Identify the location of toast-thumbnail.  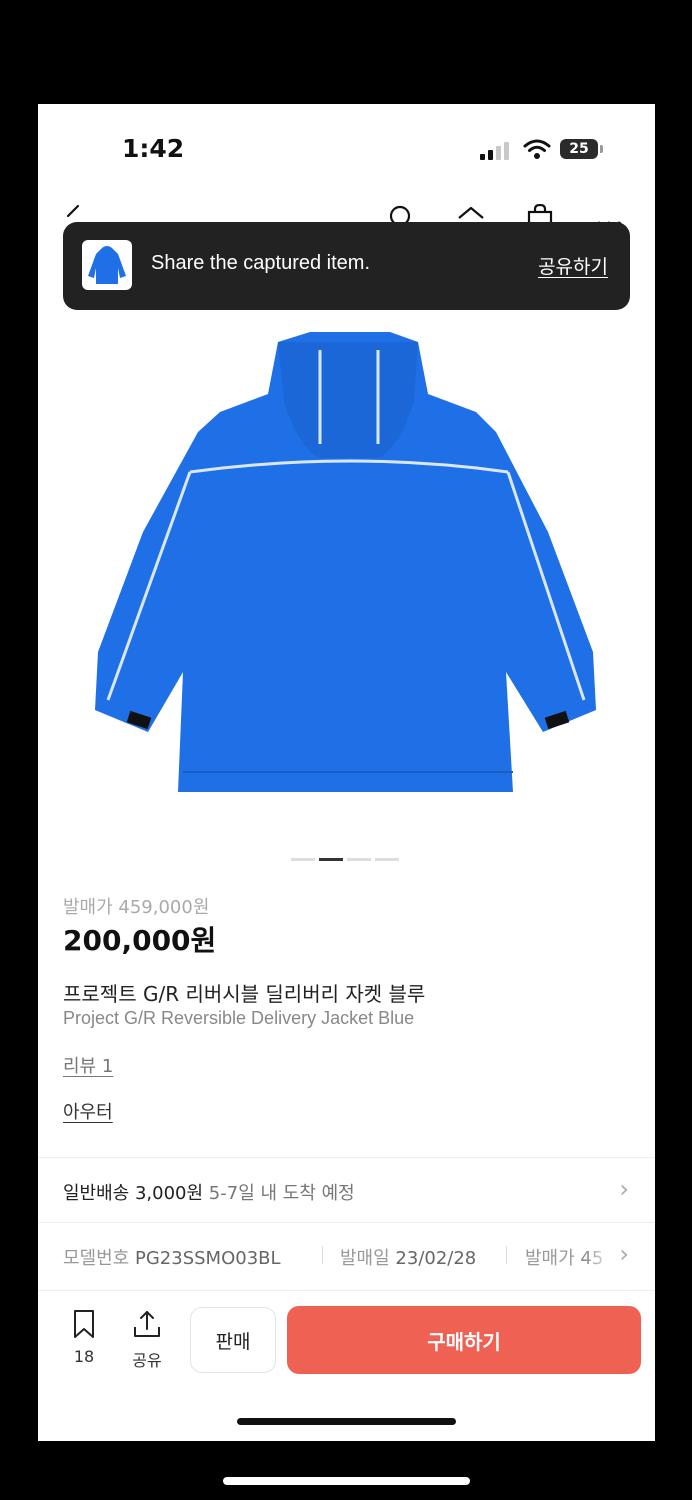
(107, 265).